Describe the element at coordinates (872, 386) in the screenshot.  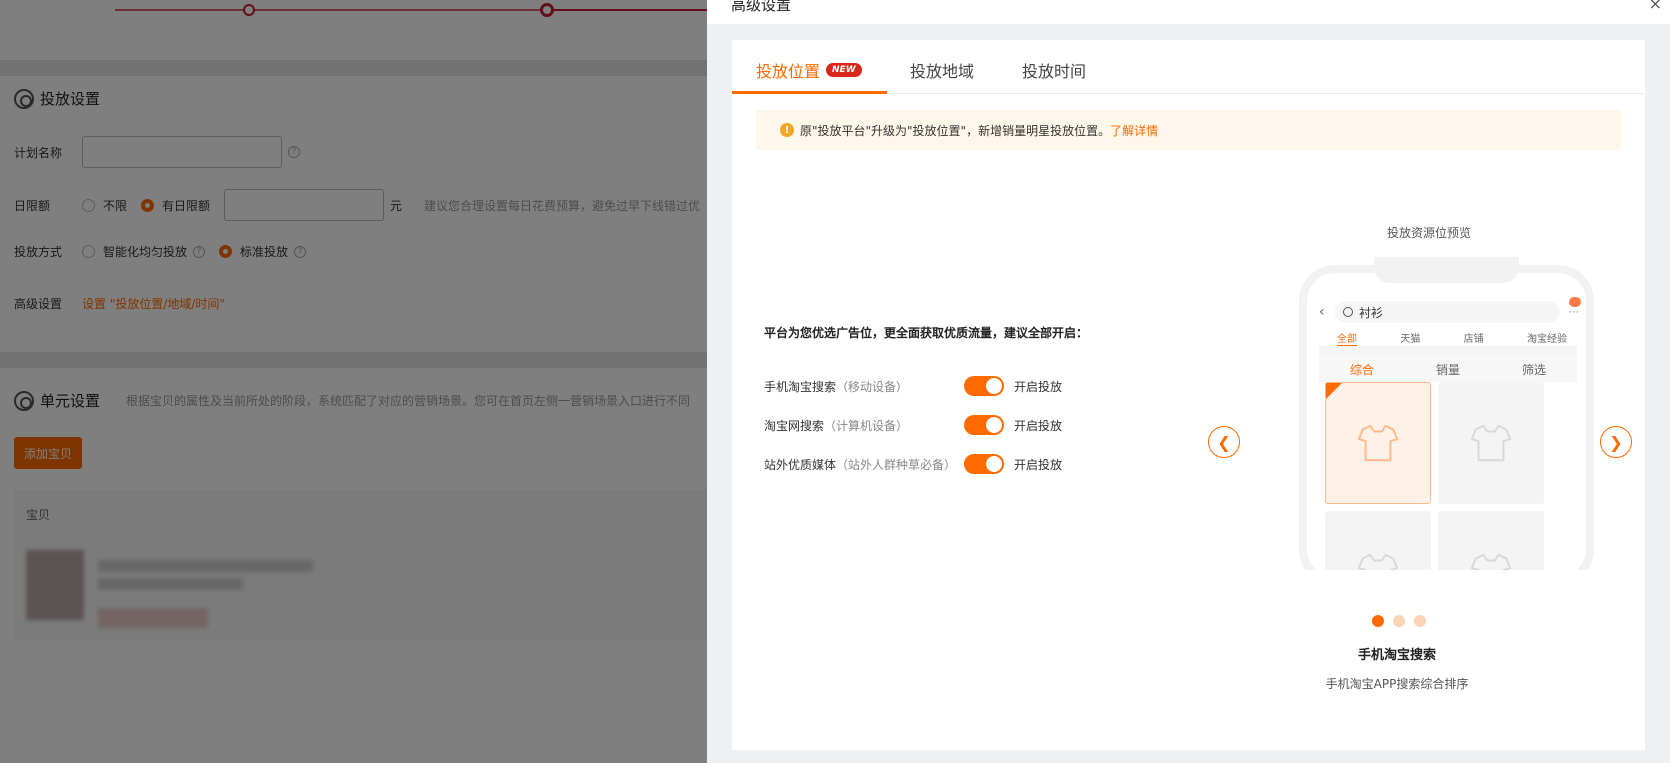
I see `placement-device: （移动设备）` at that location.